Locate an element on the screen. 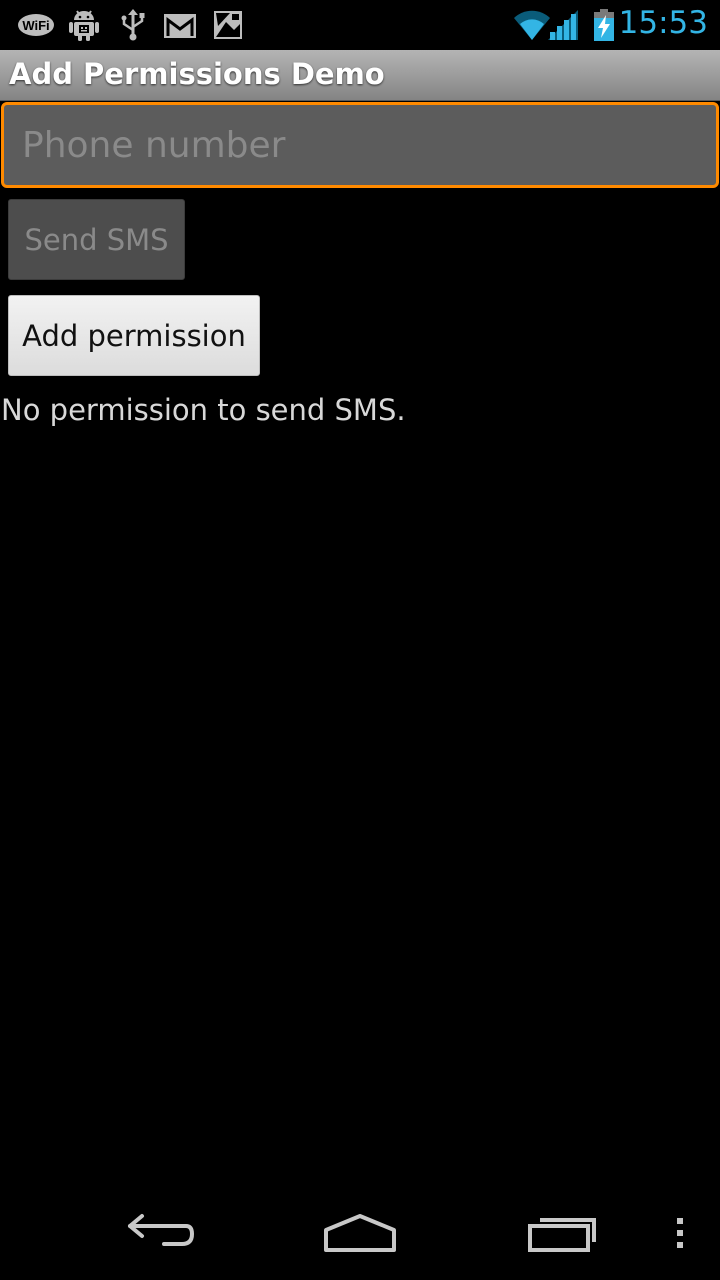  phone-number-field is located at coordinates (360, 145).